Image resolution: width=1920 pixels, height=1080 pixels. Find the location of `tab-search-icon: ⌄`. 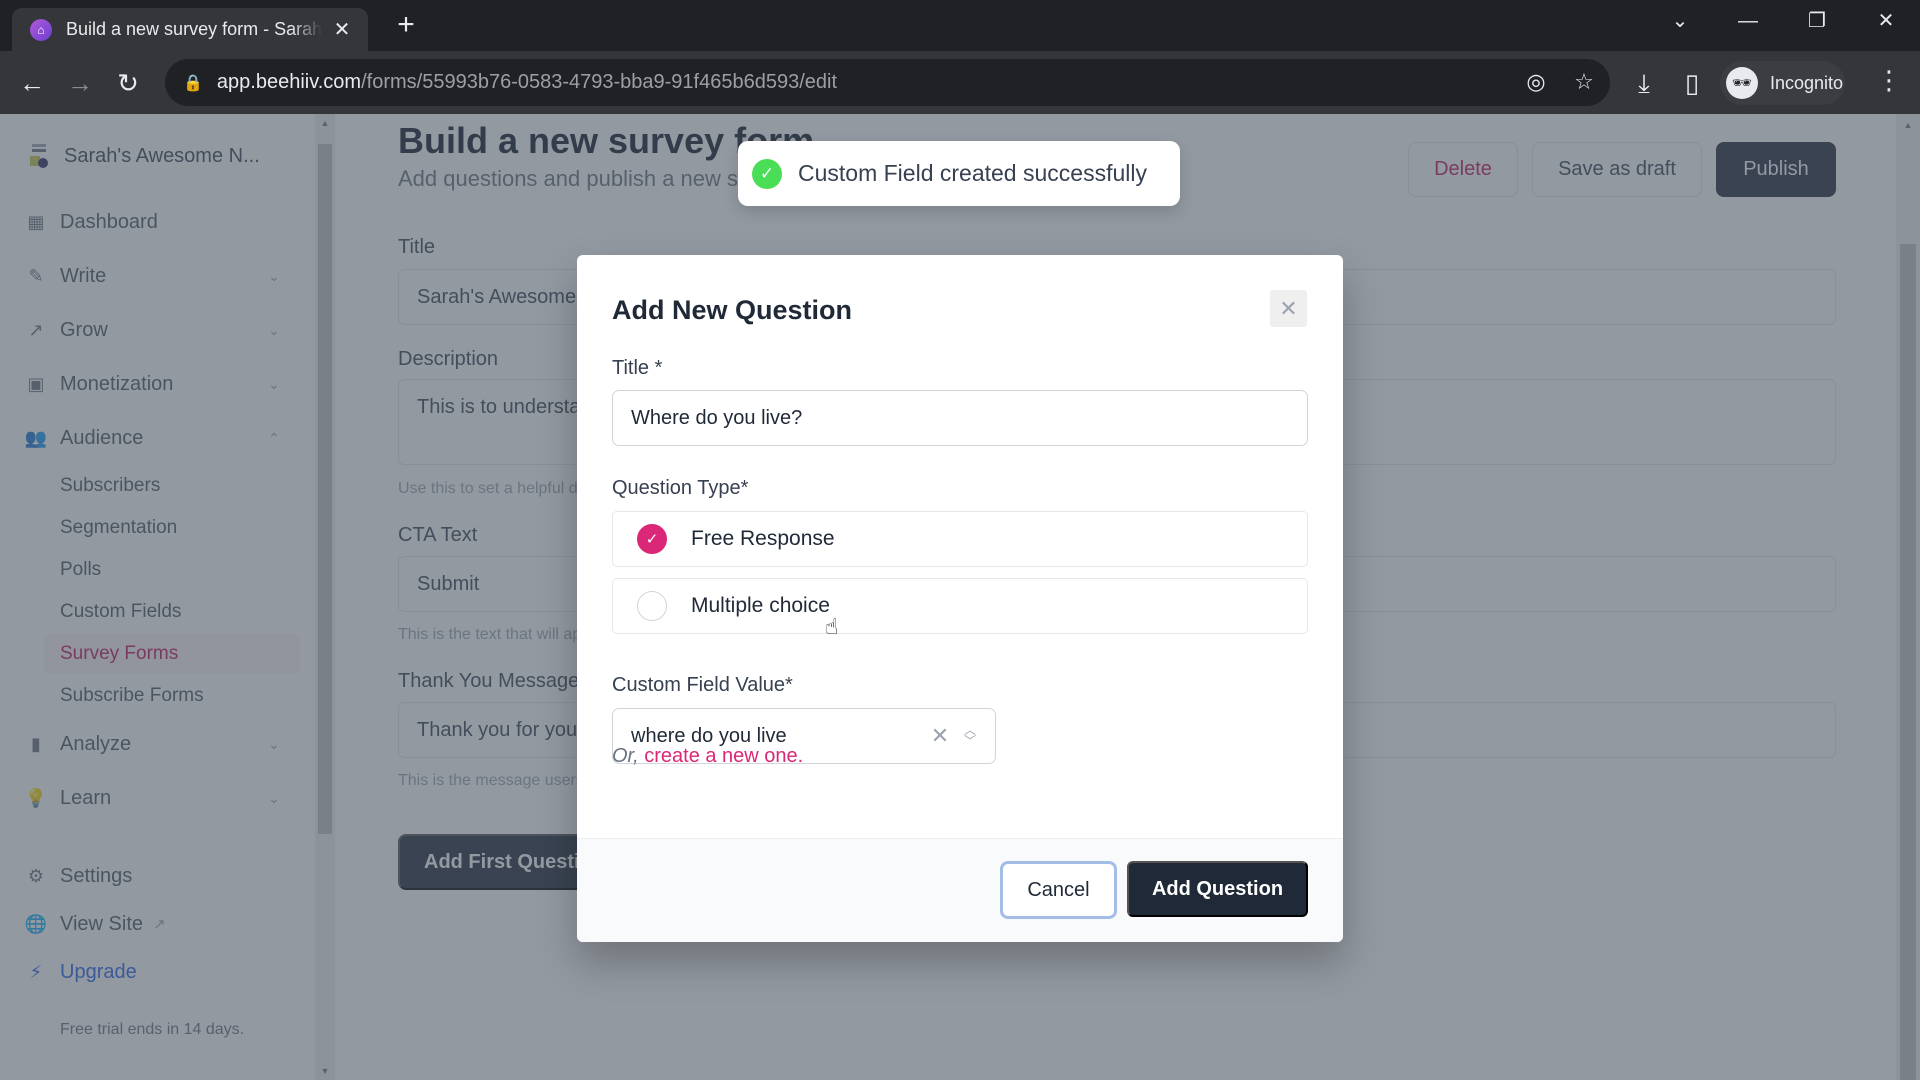

tab-search-icon: ⌄ is located at coordinates (1680, 21).